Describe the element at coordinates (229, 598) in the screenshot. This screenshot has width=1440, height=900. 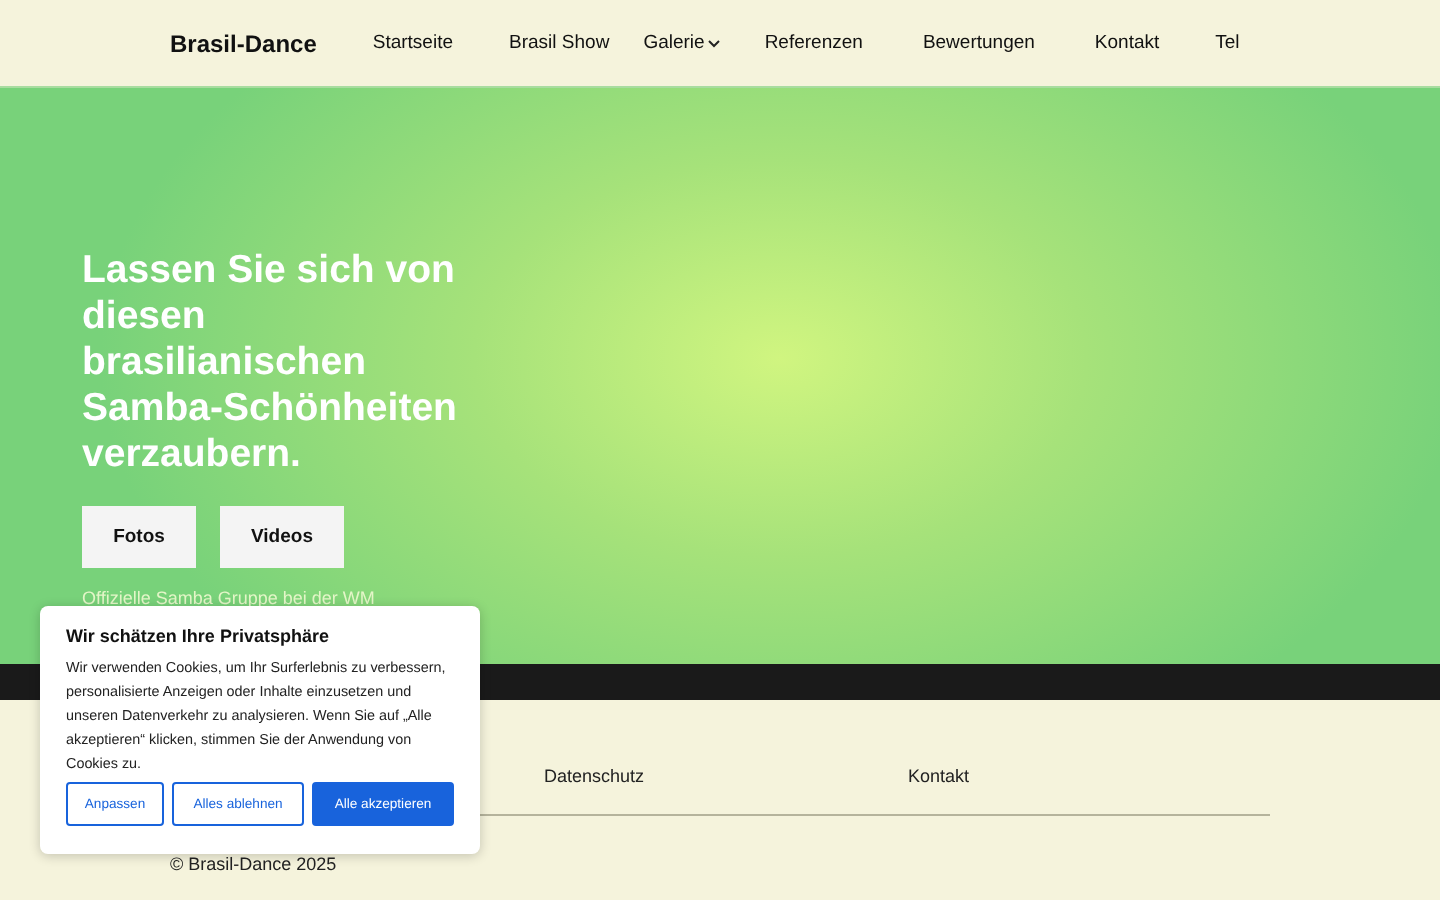
I see `hero-subtitle: Offizielle Samba Gruppe bei der WM` at that location.